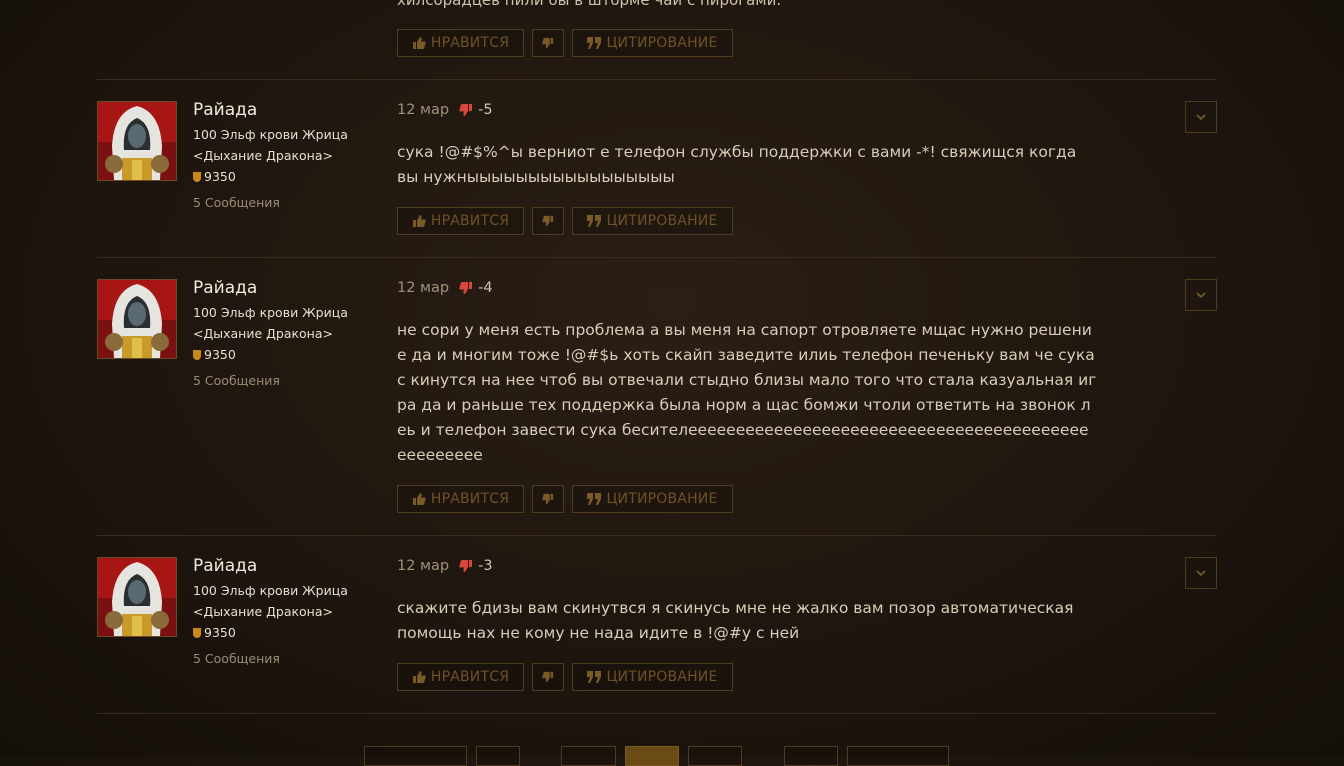 The height and width of the screenshot is (766, 1344). I want to click on score-value: -3, so click(485, 566).